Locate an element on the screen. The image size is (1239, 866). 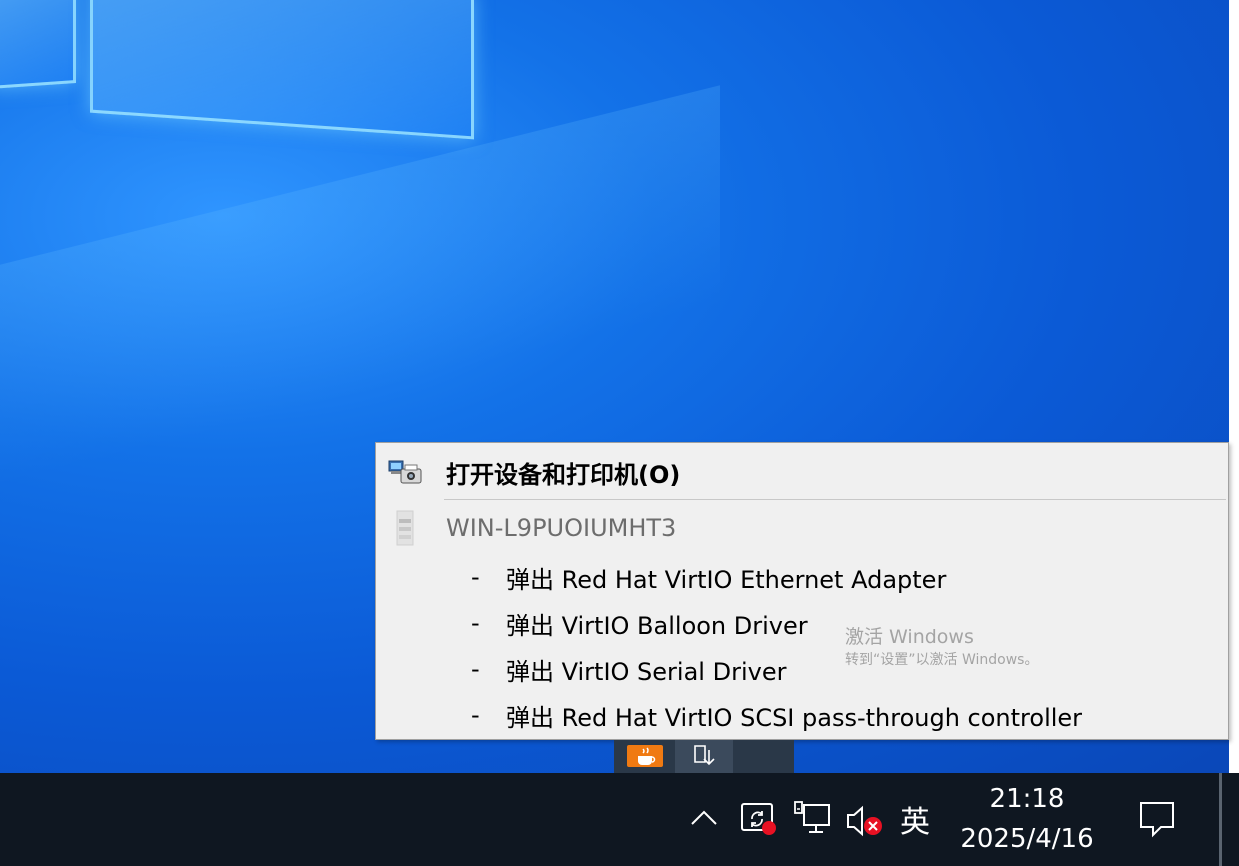
taskbar-clock: 21:18 2025/4/16 is located at coordinates (1027, 816).